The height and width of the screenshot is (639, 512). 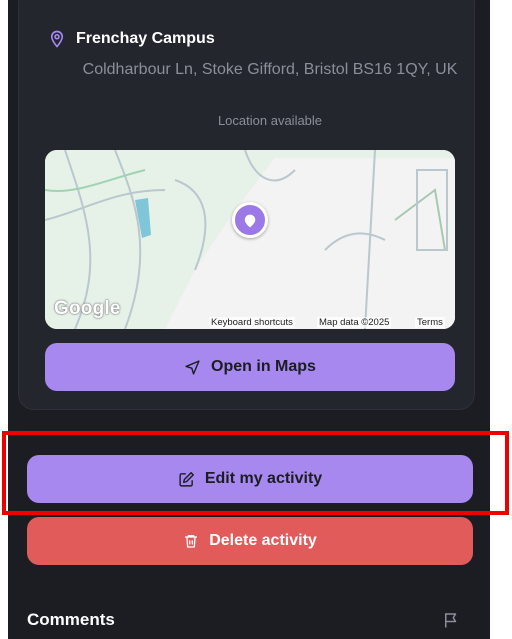 I want to click on location-status: Location available, so click(x=270, y=120).